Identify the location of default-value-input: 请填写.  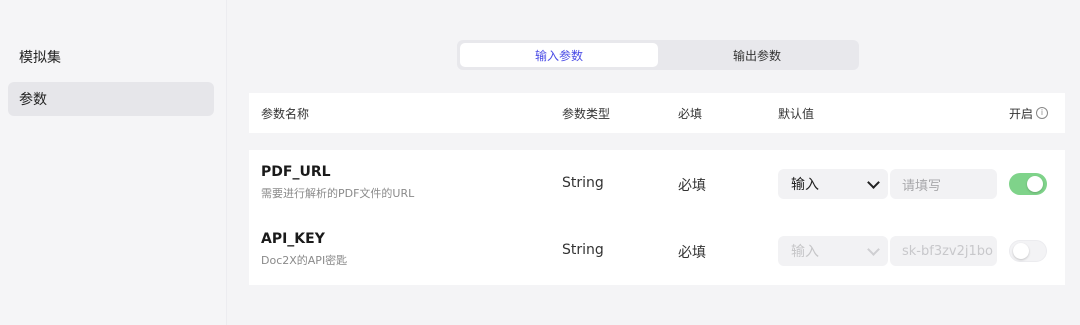
(943, 184).